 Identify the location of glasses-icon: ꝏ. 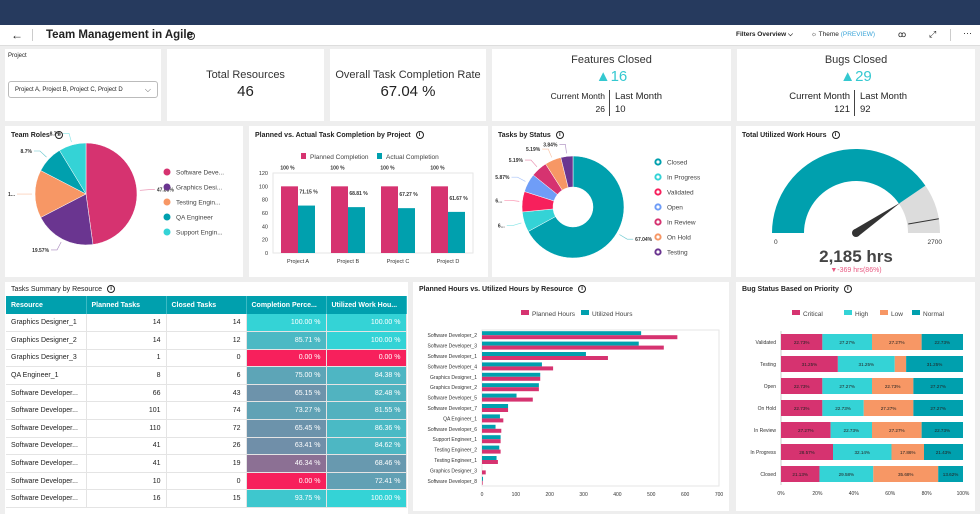
(902, 34).